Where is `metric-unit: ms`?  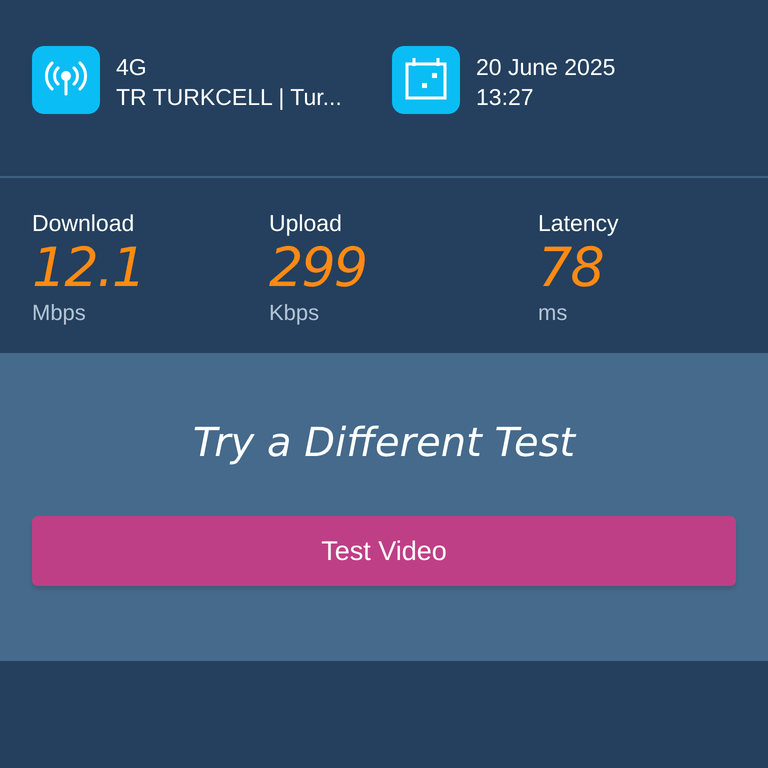 metric-unit: ms is located at coordinates (553, 313).